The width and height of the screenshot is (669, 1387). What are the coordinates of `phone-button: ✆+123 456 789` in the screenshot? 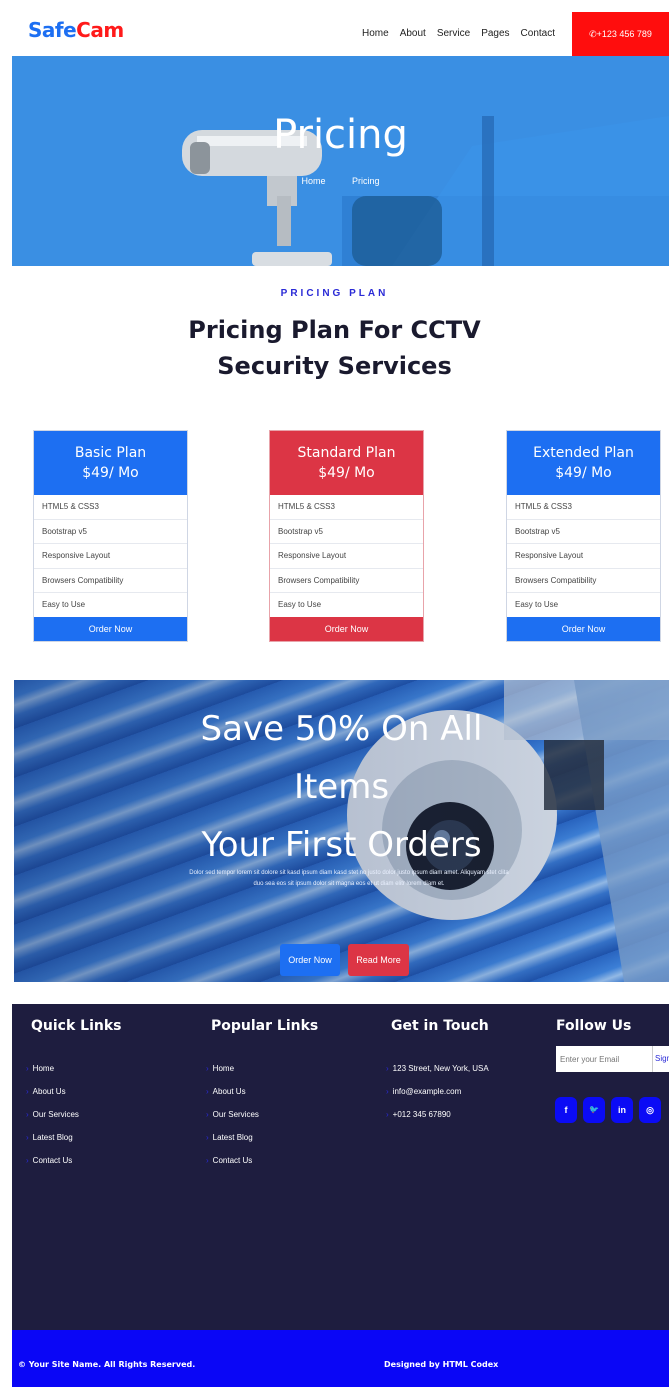 It's located at (620, 34).